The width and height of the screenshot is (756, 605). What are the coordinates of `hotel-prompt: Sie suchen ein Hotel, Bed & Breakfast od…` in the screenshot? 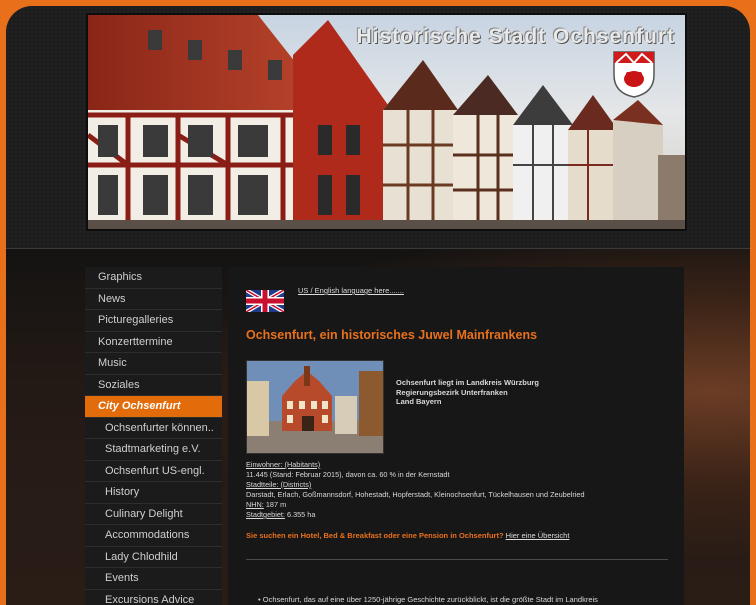 It's located at (407, 535).